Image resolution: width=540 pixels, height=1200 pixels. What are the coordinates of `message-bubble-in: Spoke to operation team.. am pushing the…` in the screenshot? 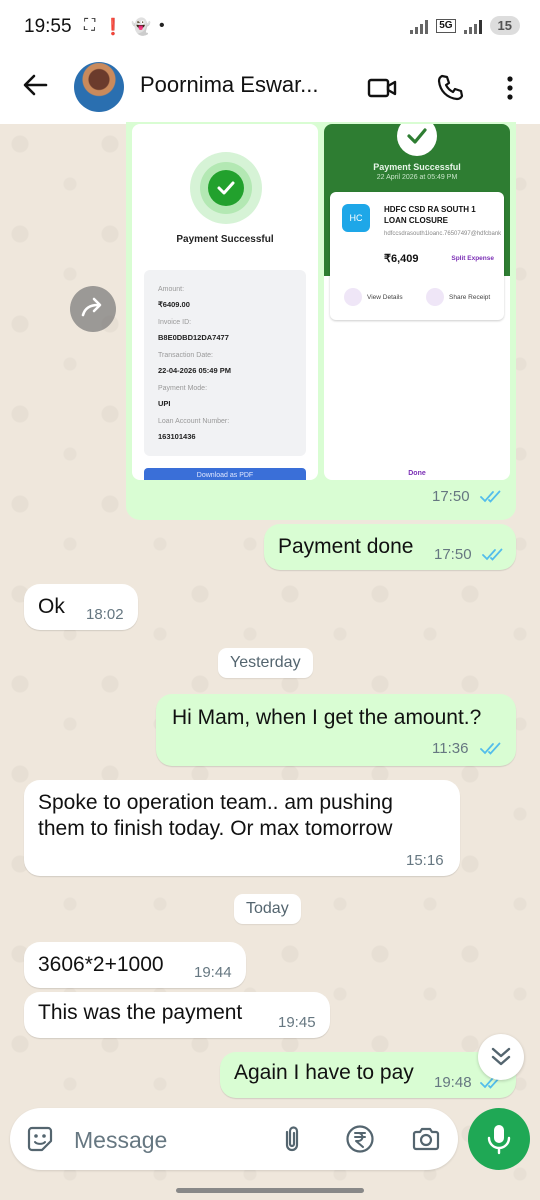 It's located at (242, 828).